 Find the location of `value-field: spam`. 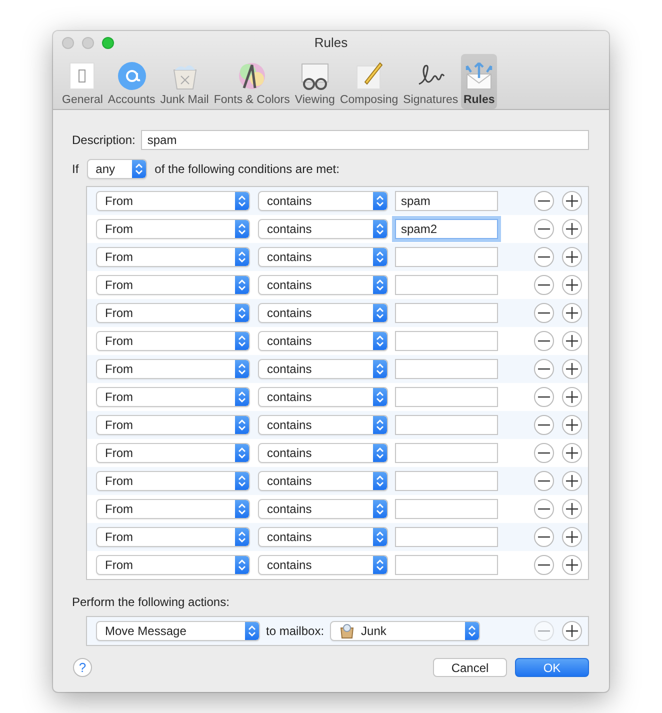

value-field: spam is located at coordinates (446, 201).